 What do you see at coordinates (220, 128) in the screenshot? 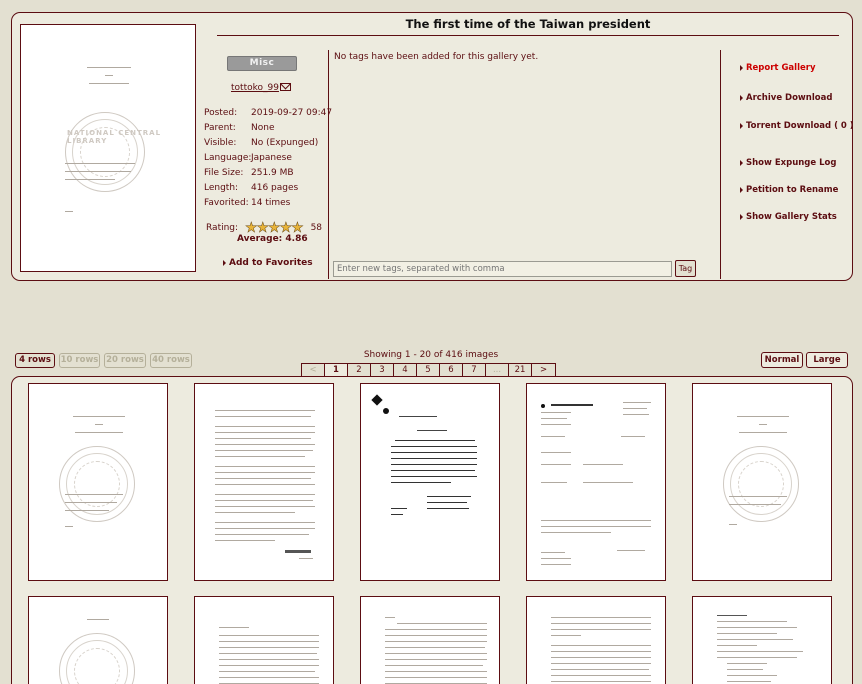
I see `meta-key: Parent:` at bounding box center [220, 128].